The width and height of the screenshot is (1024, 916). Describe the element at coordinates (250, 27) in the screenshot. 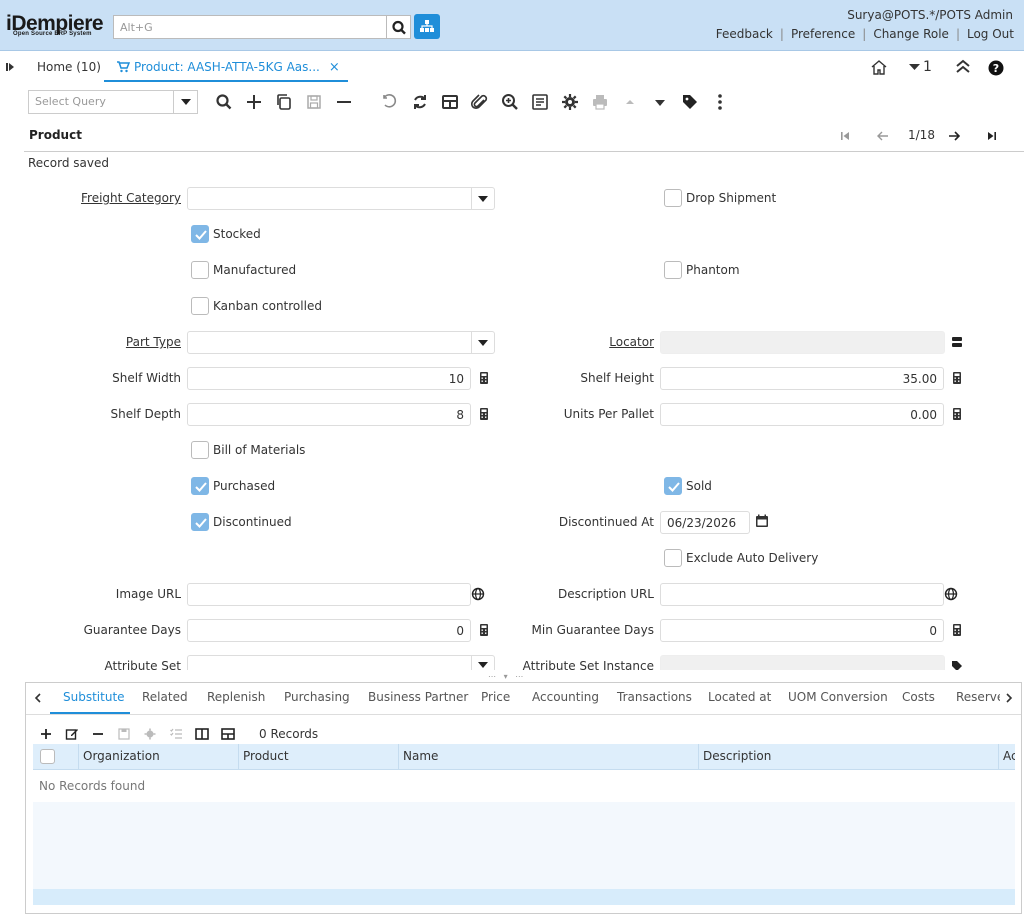

I see `global-search-input` at that location.